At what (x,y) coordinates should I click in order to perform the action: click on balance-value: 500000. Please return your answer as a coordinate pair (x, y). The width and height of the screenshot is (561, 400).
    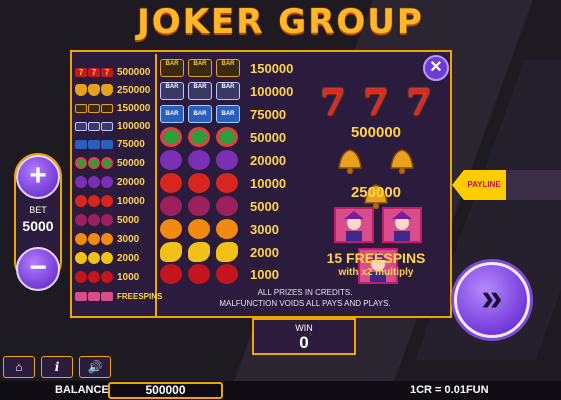
    Looking at the image, I should click on (165, 390).